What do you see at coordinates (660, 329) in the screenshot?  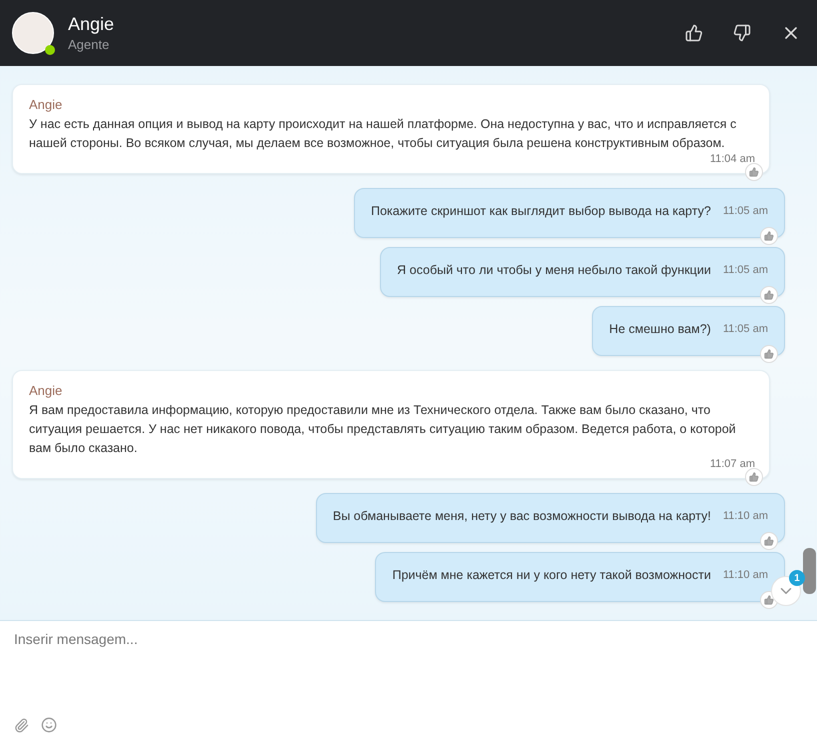 I see `message-text: Не смешно вам?)` at bounding box center [660, 329].